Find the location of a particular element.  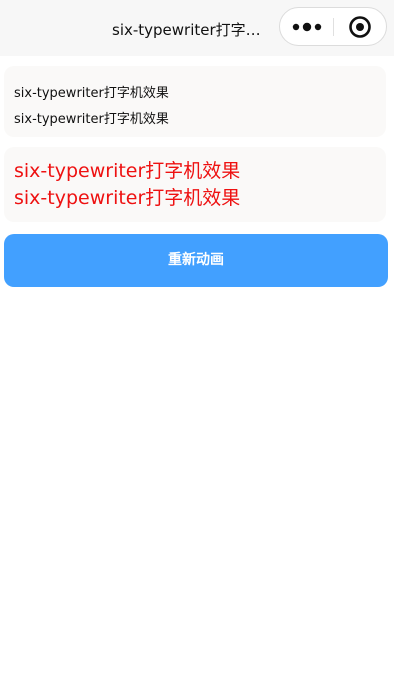

navigation-bar: six-typewriter打字机效果 is located at coordinates (197, 28).